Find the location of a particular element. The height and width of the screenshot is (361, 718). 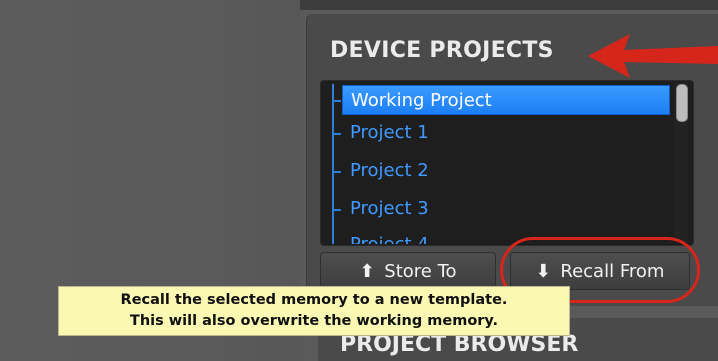

store-to-button: ⬆ Store To is located at coordinates (408, 271).